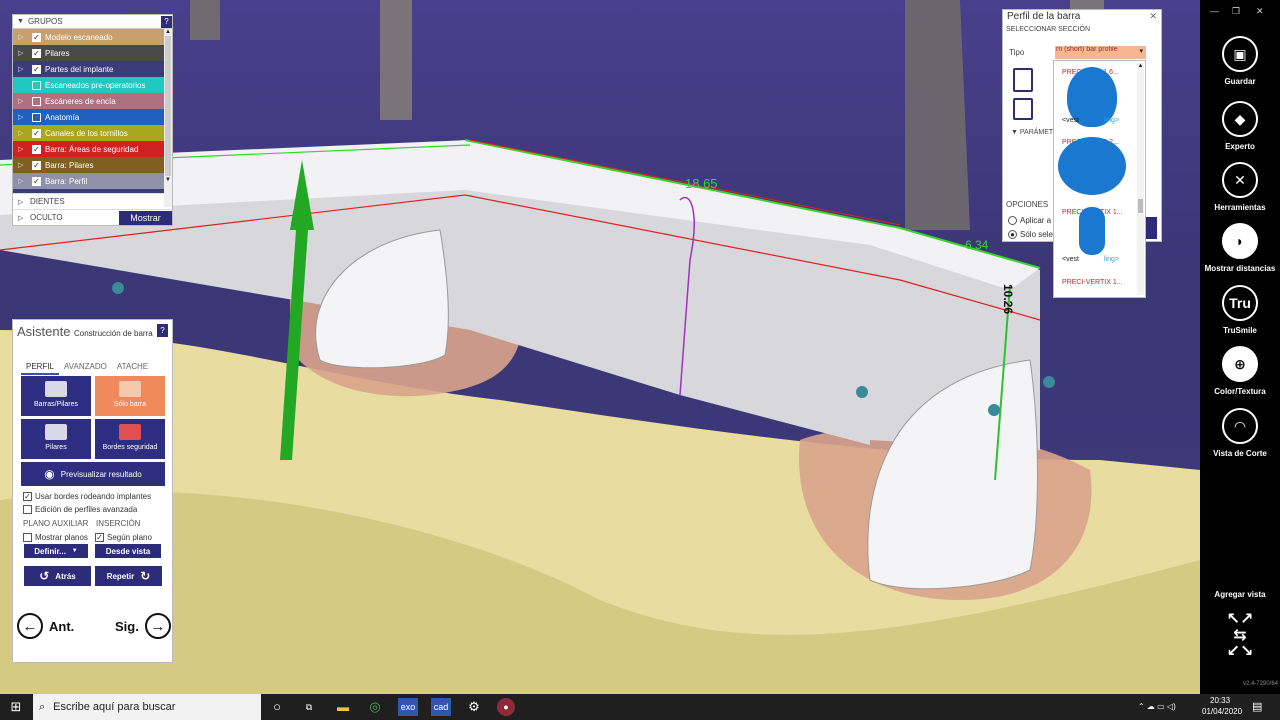 The width and height of the screenshot is (1280, 720). What do you see at coordinates (80, 509) in the screenshot?
I see `advanced-edit-checkbox: Edición de perfiles avanzada` at bounding box center [80, 509].